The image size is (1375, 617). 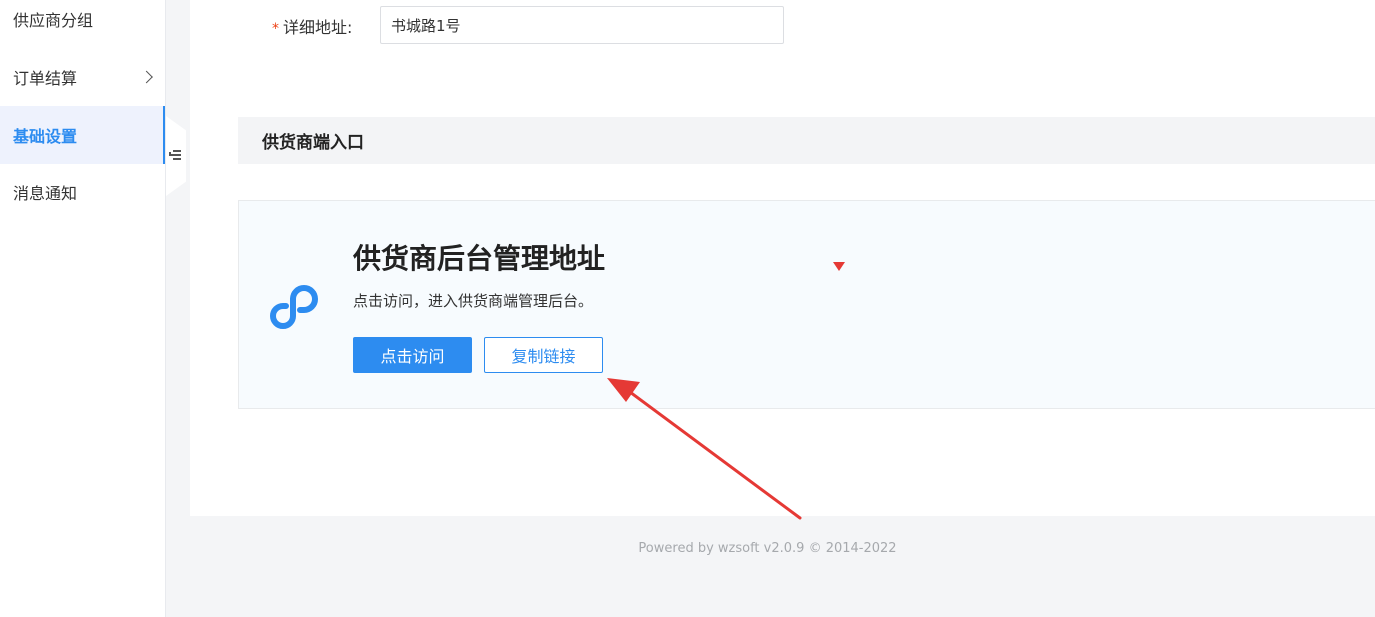 I want to click on footer: Powered by wzsoft v2.0.9 © 2014-2022, so click(x=782, y=548).